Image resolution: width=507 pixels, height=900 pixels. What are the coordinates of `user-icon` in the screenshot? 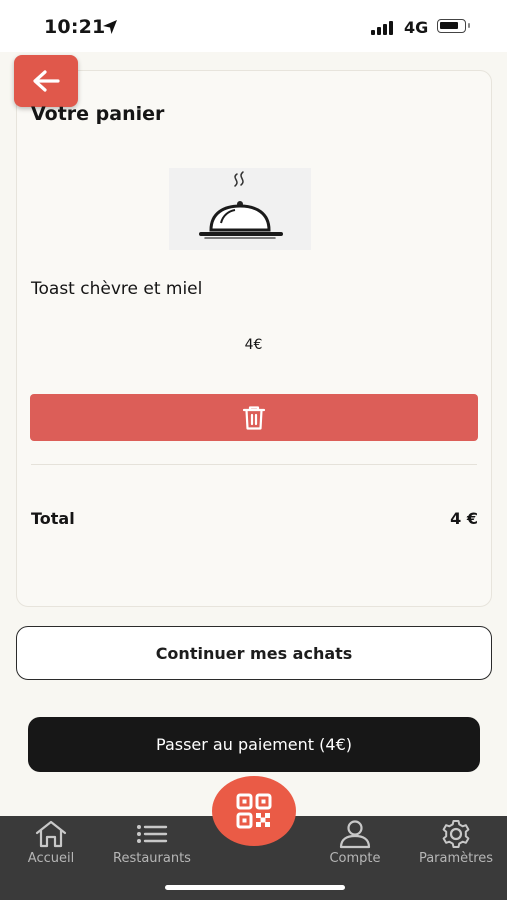 It's located at (355, 834).